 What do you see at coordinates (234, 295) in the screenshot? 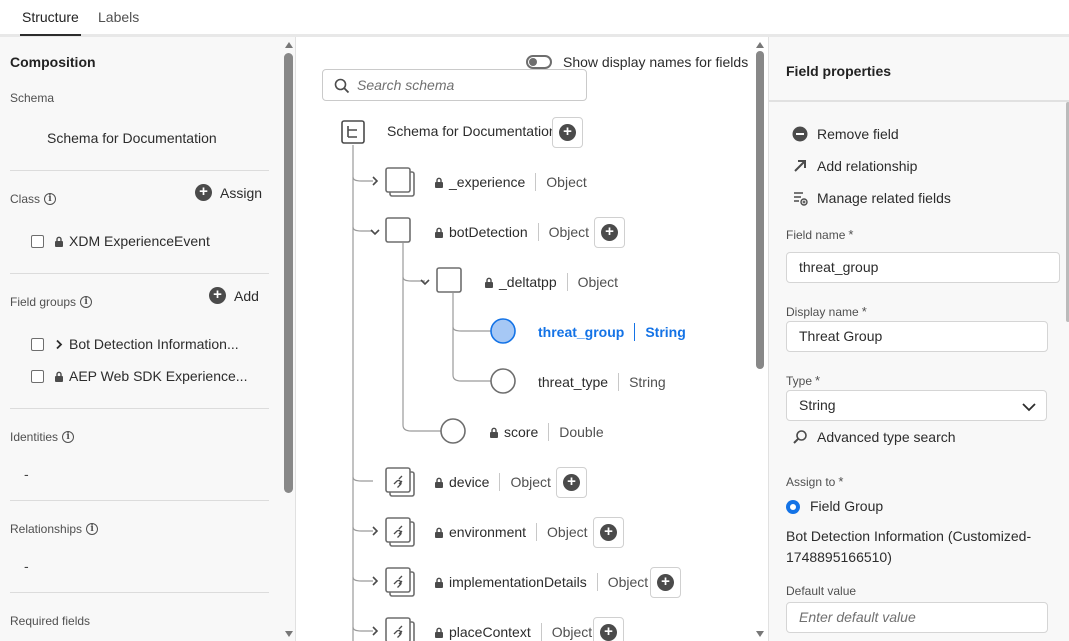
I see `add-field-group-button: + Add` at bounding box center [234, 295].